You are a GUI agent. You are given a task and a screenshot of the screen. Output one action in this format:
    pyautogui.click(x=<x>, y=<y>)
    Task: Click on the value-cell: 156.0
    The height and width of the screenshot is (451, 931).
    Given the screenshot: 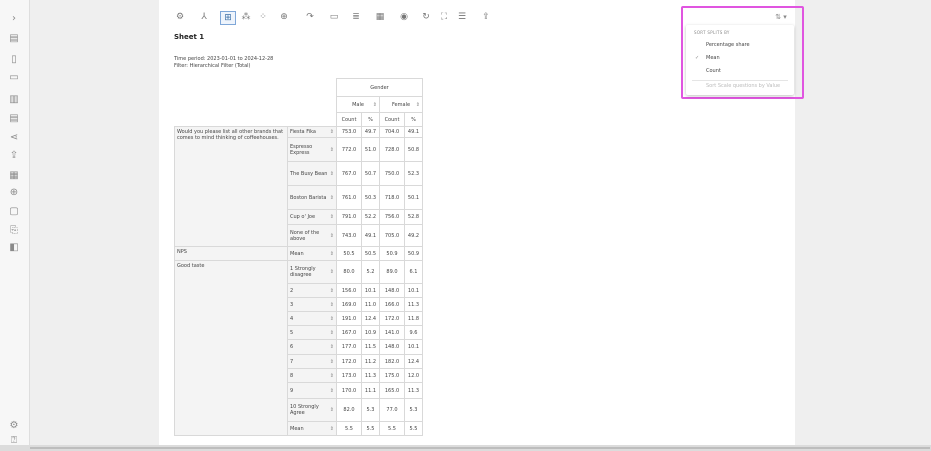 What is the action you would take?
    pyautogui.click(x=349, y=290)
    